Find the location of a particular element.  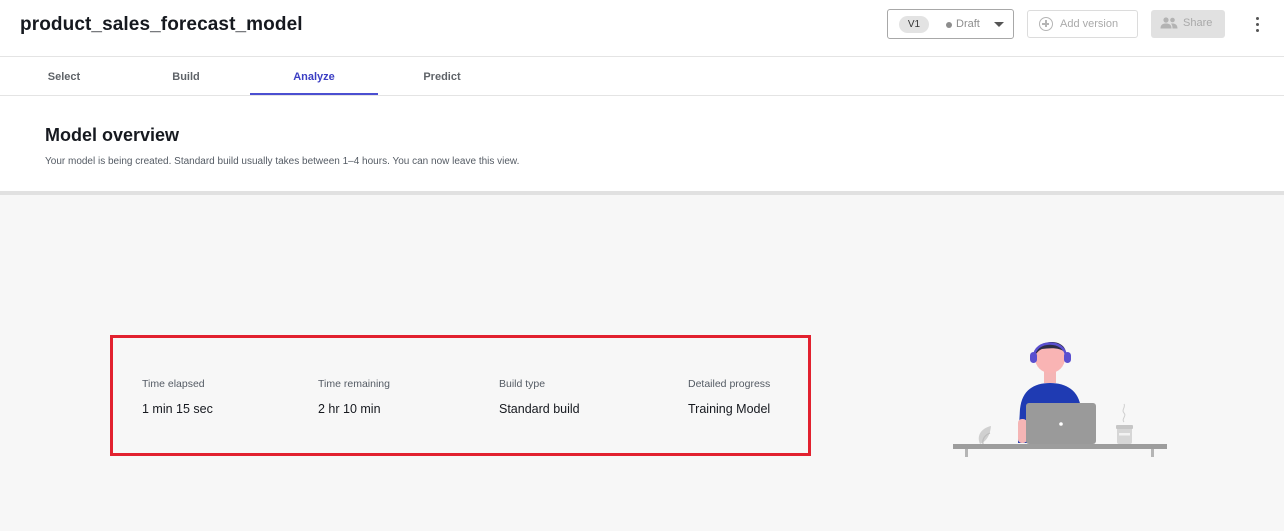

stat-label: Time remaining is located at coordinates (354, 384).